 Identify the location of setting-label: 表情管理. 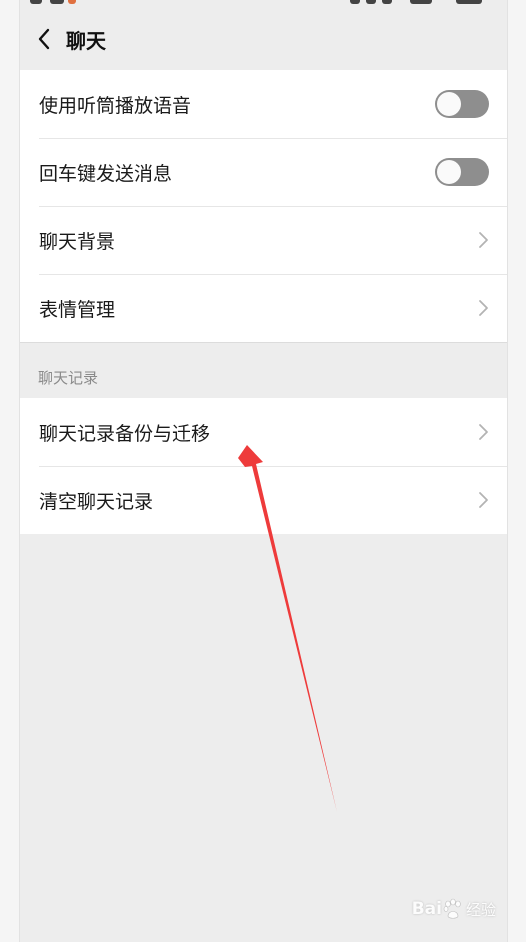
(77, 309).